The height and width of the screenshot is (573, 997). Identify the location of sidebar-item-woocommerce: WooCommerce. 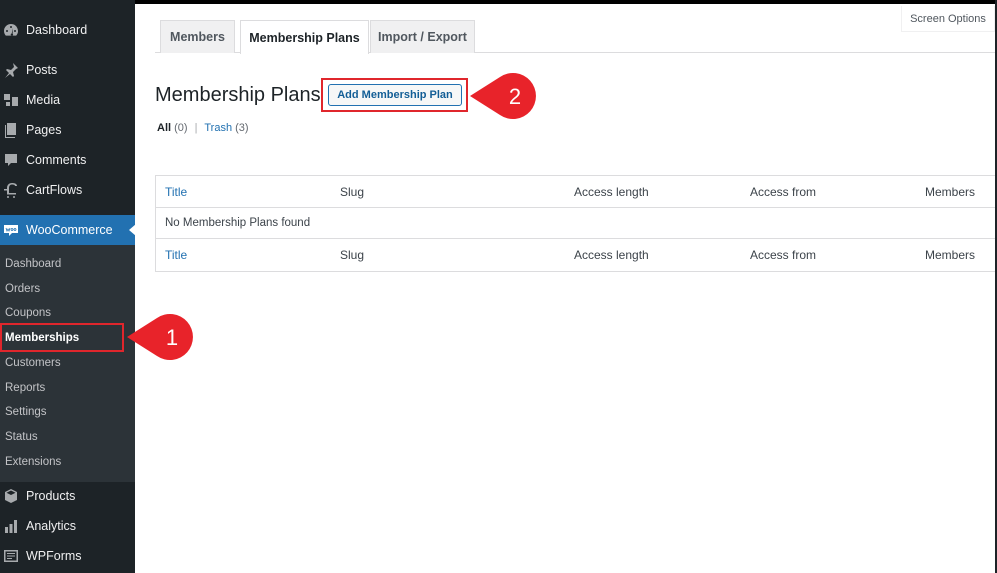
(68, 230).